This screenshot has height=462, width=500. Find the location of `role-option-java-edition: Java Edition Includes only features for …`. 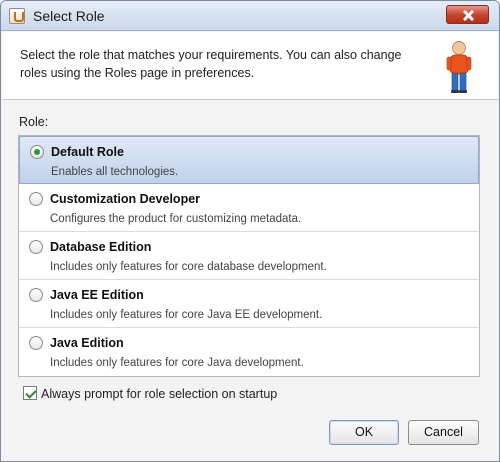

role-option-java-edition: Java Edition Includes only features for … is located at coordinates (249, 352).